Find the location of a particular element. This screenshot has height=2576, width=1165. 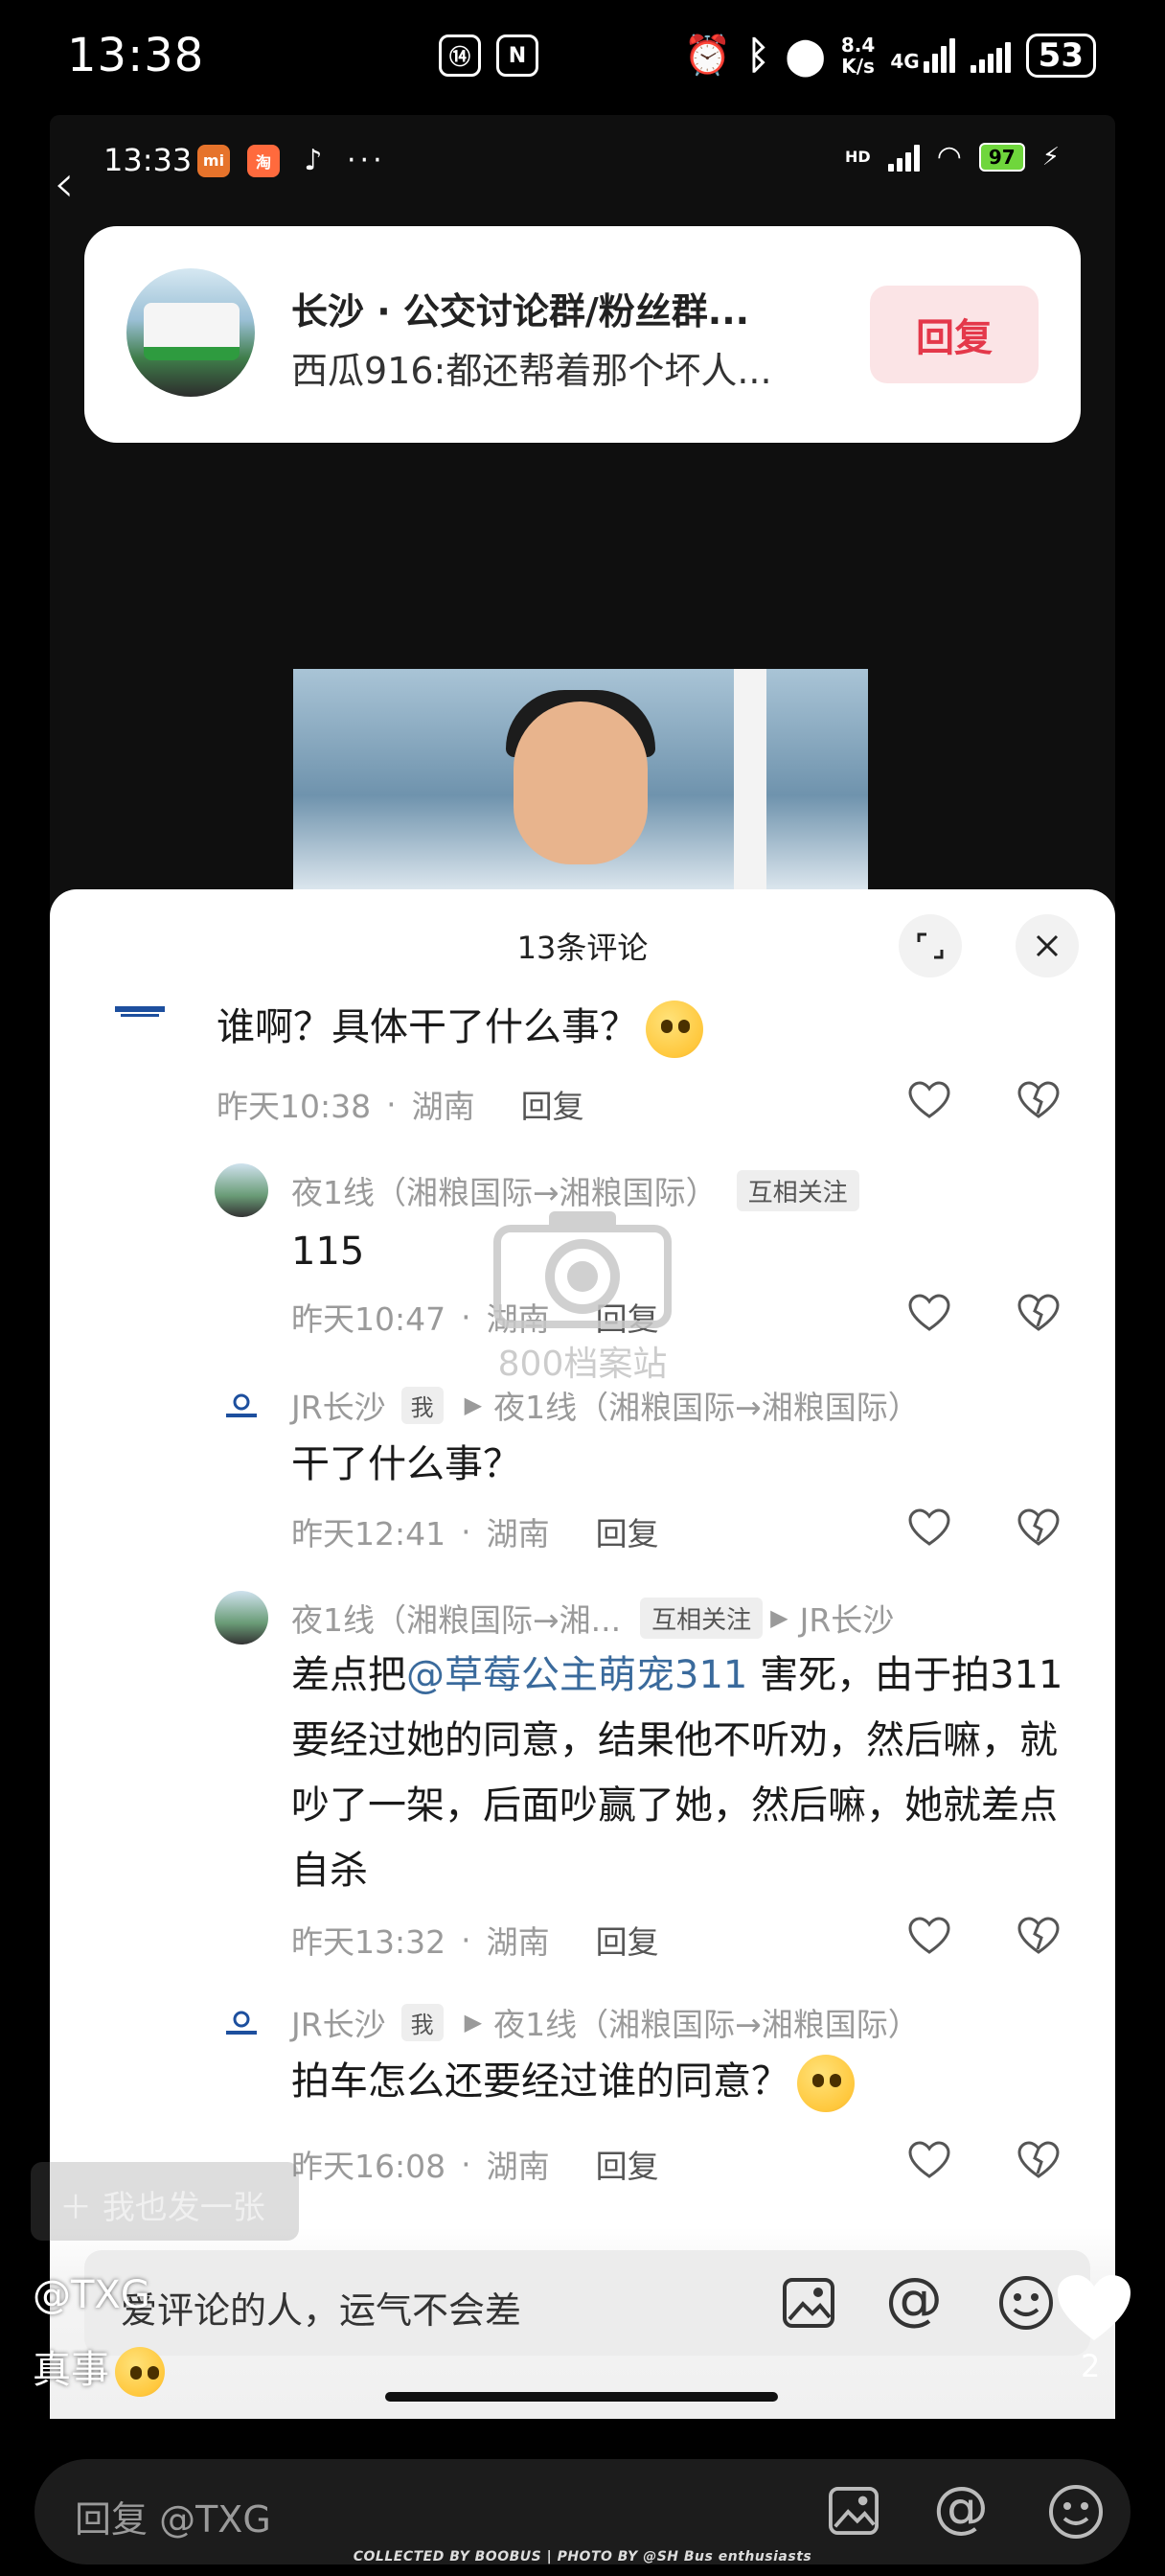

expand-icon is located at coordinates (930, 945).